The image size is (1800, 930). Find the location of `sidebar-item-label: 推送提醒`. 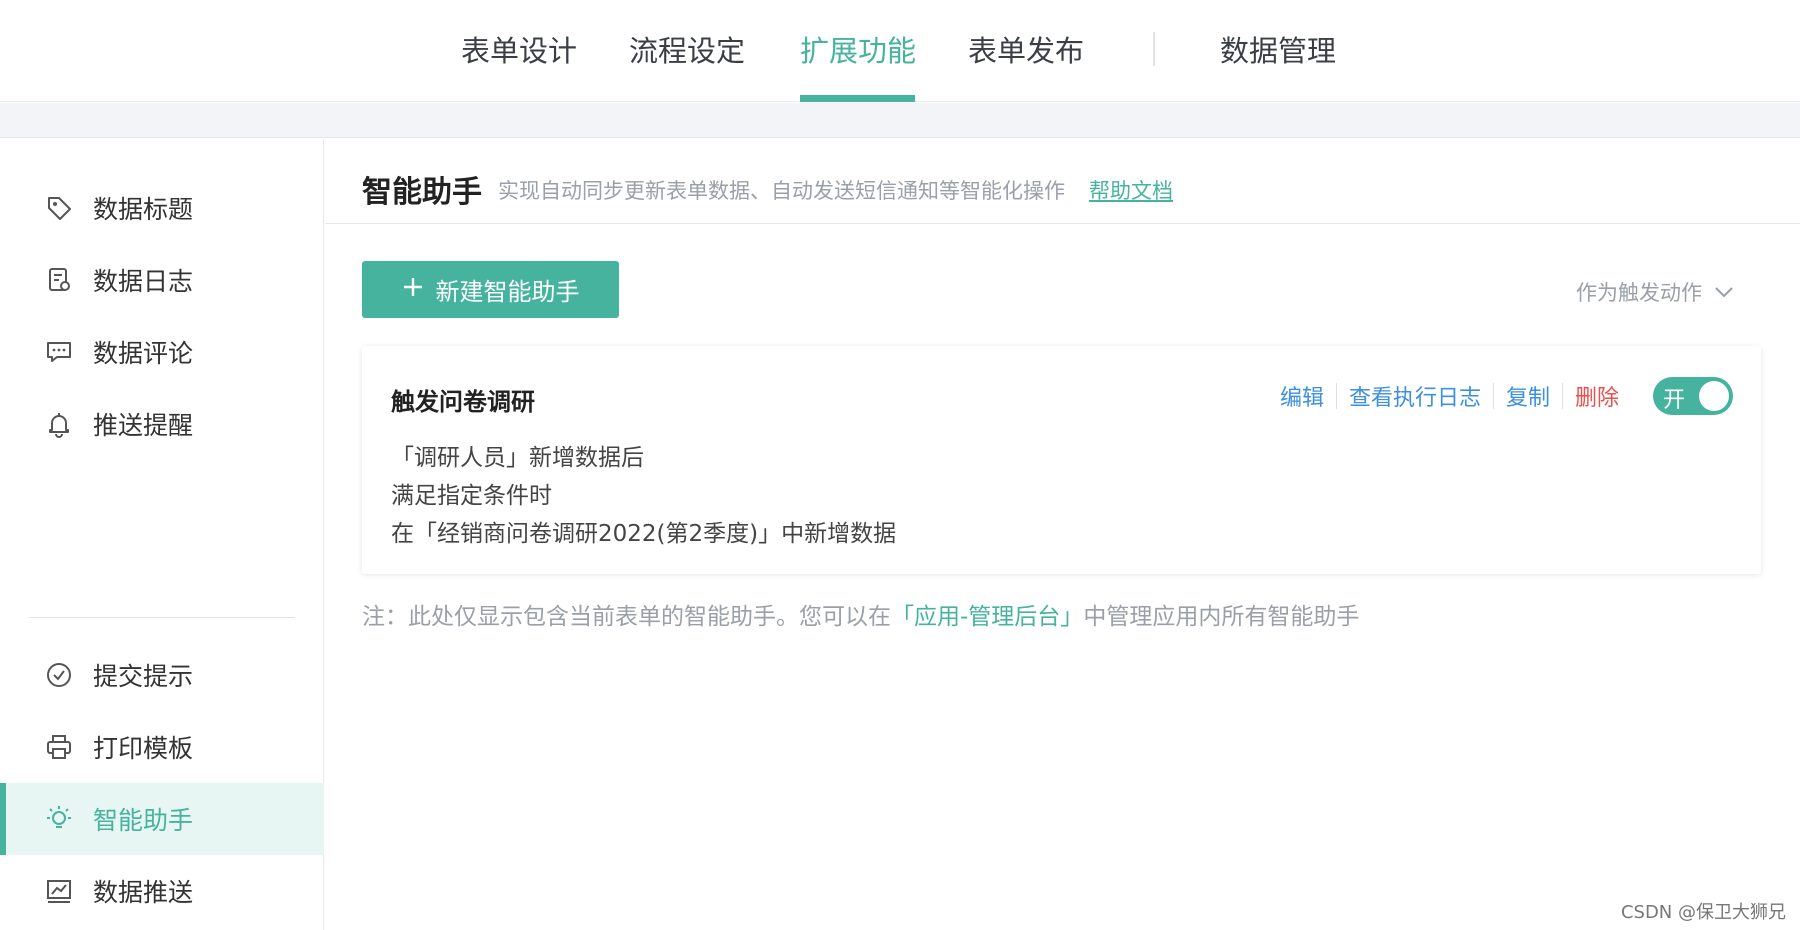

sidebar-item-label: 推送提醒 is located at coordinates (143, 425).